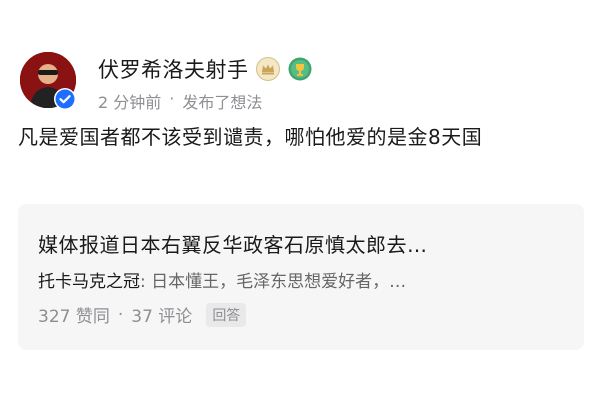  I want to click on post-meta: 2 分钟前 · 发布了想法, so click(180, 101).